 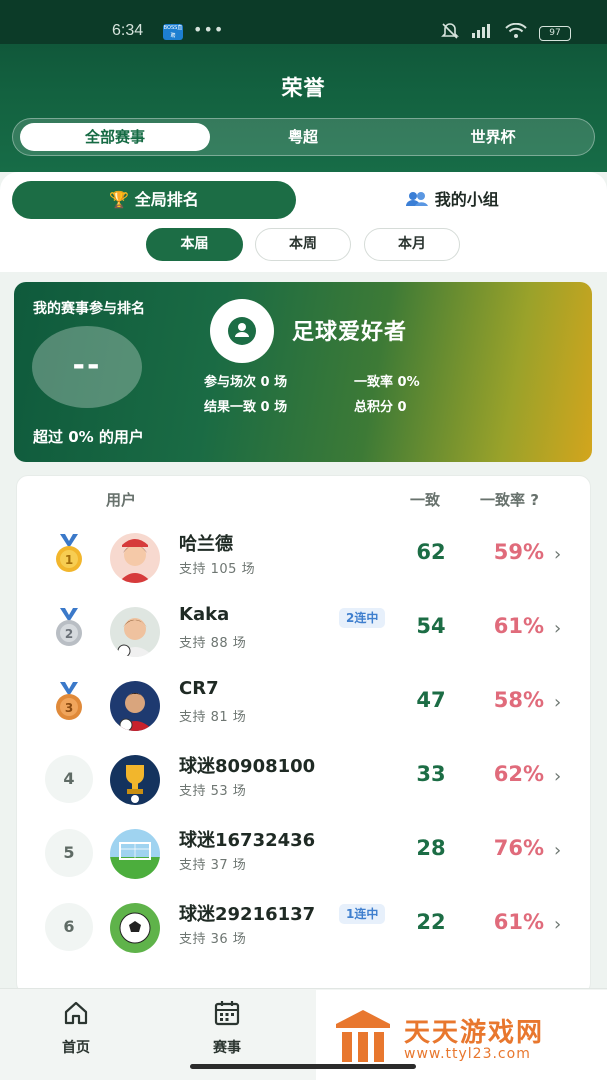 What do you see at coordinates (246, 407) in the screenshot?
I see `stat-result-match: 结果一致 0 场` at bounding box center [246, 407].